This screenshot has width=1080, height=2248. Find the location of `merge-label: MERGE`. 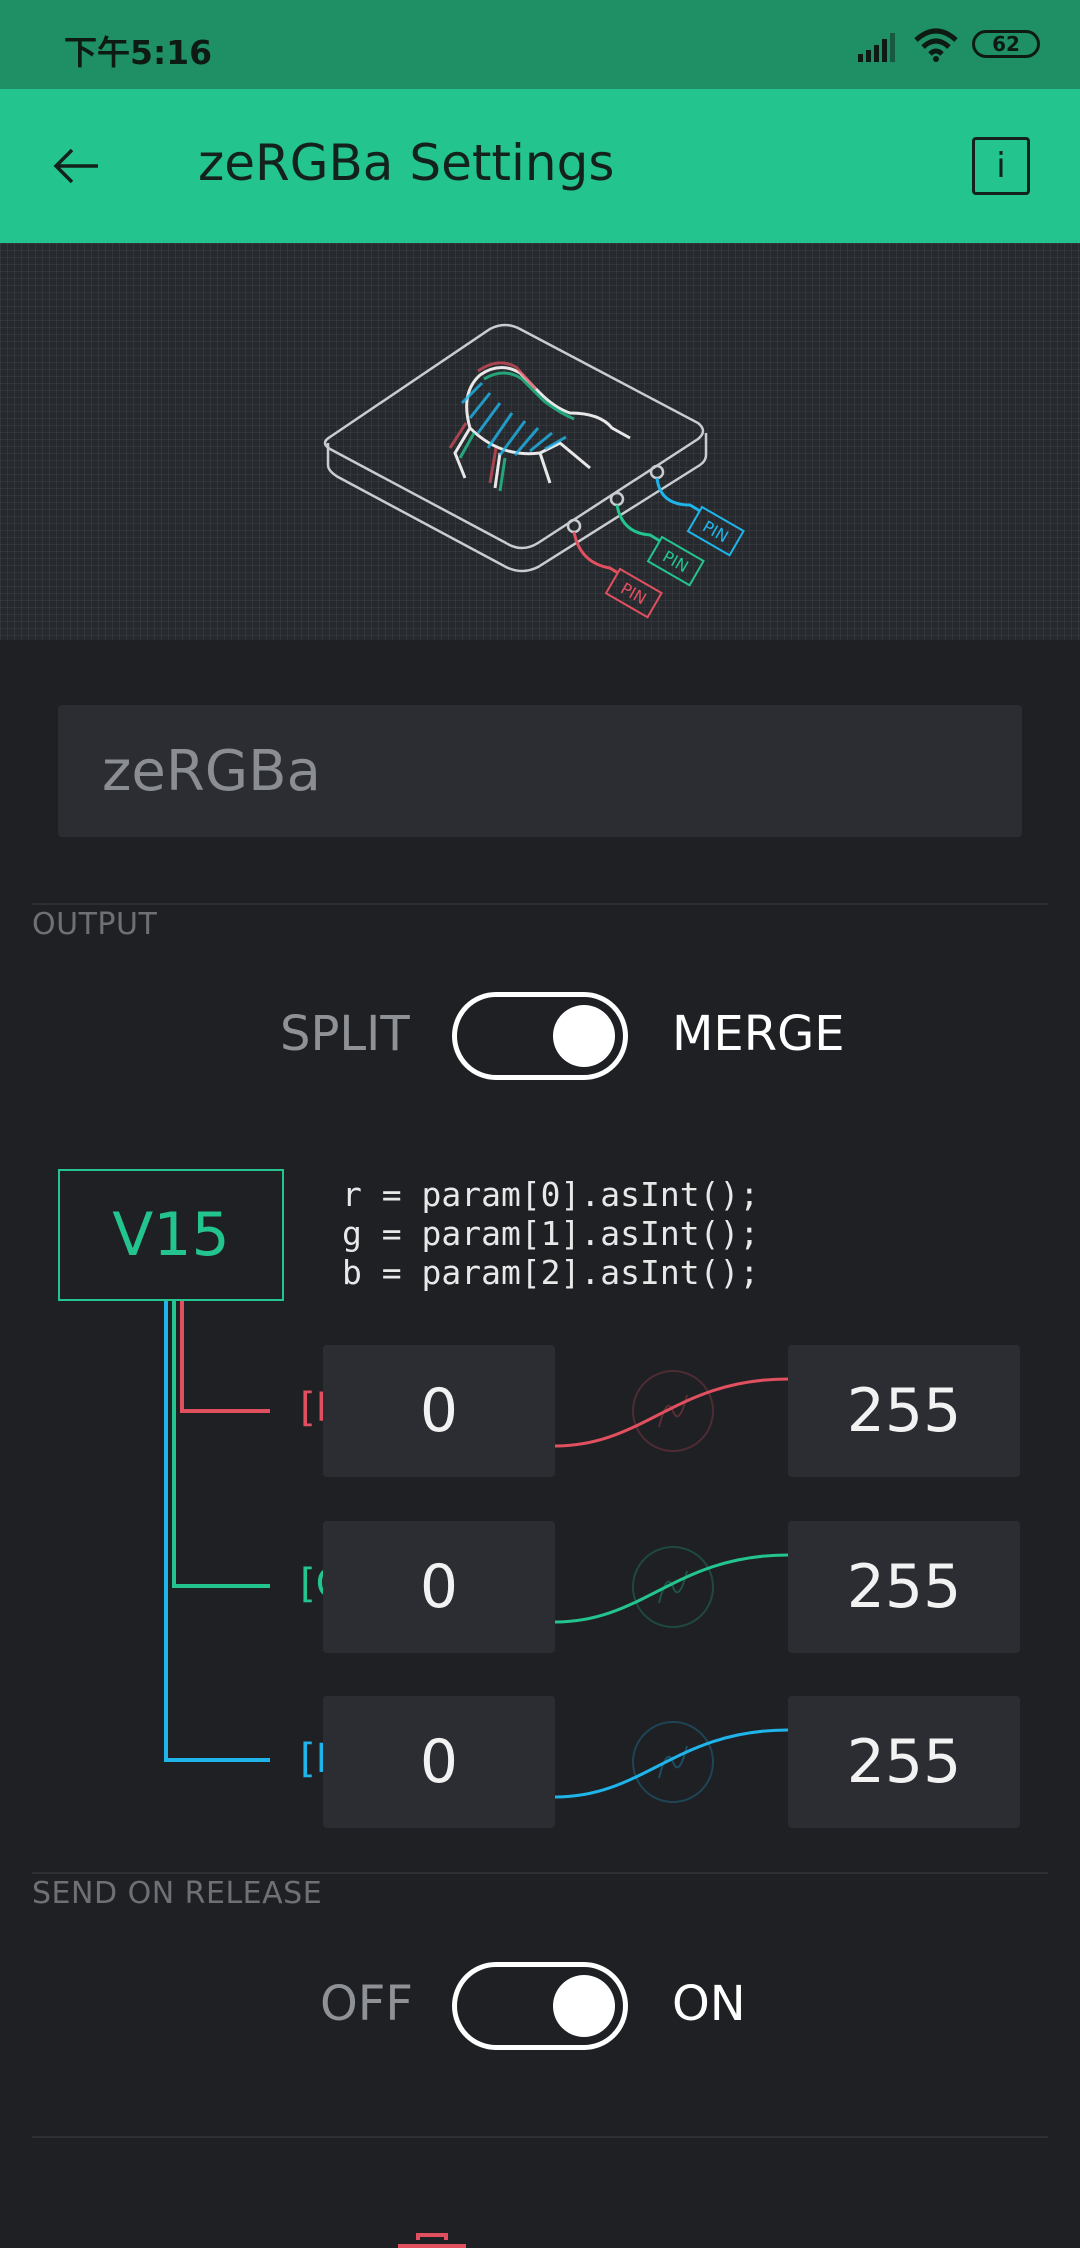

merge-label: MERGE is located at coordinates (758, 1034).